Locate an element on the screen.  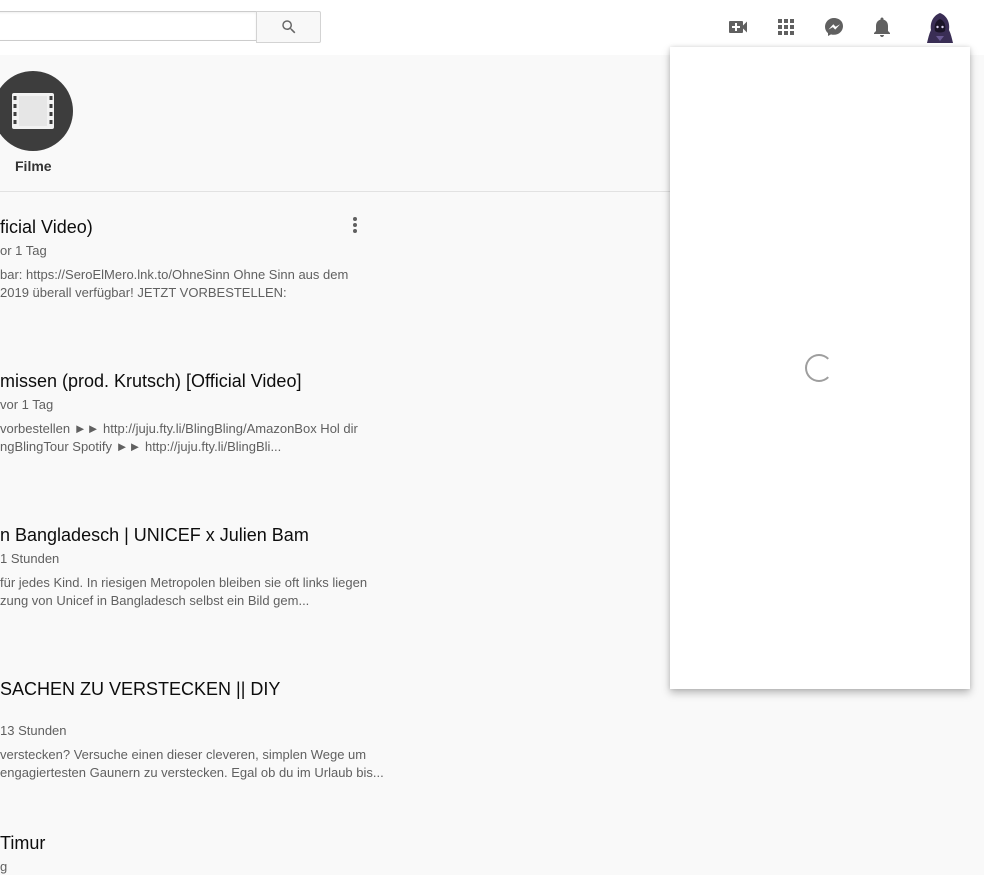
video-title: n Bangladesch | UNICEF x Julien Bam is located at coordinates (200, 535).